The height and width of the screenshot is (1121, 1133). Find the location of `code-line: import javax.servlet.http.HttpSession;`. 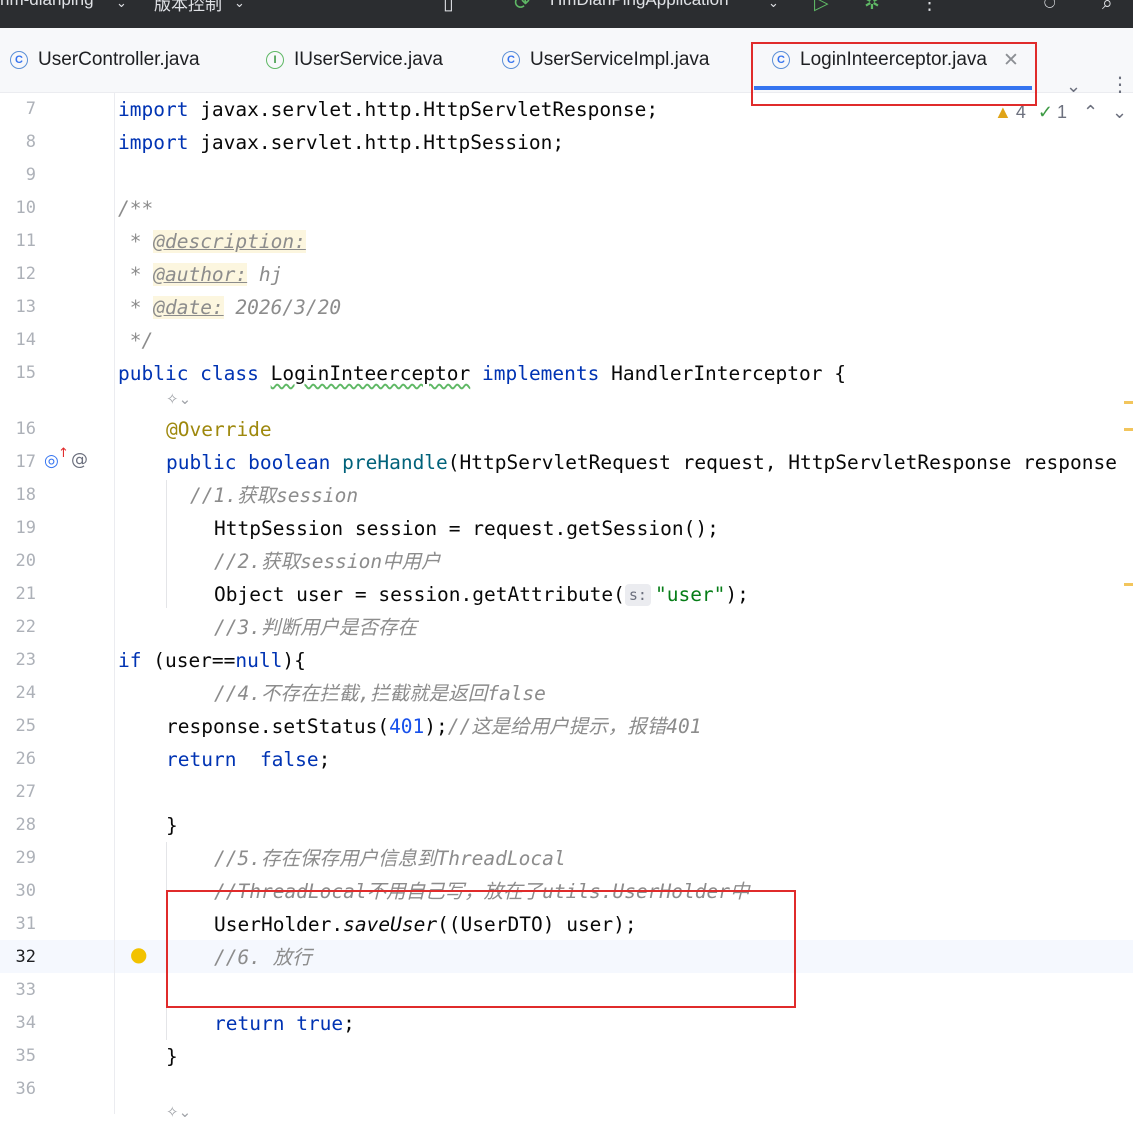

code-line: import javax.servlet.http.HttpSession; is located at coordinates (341, 142).